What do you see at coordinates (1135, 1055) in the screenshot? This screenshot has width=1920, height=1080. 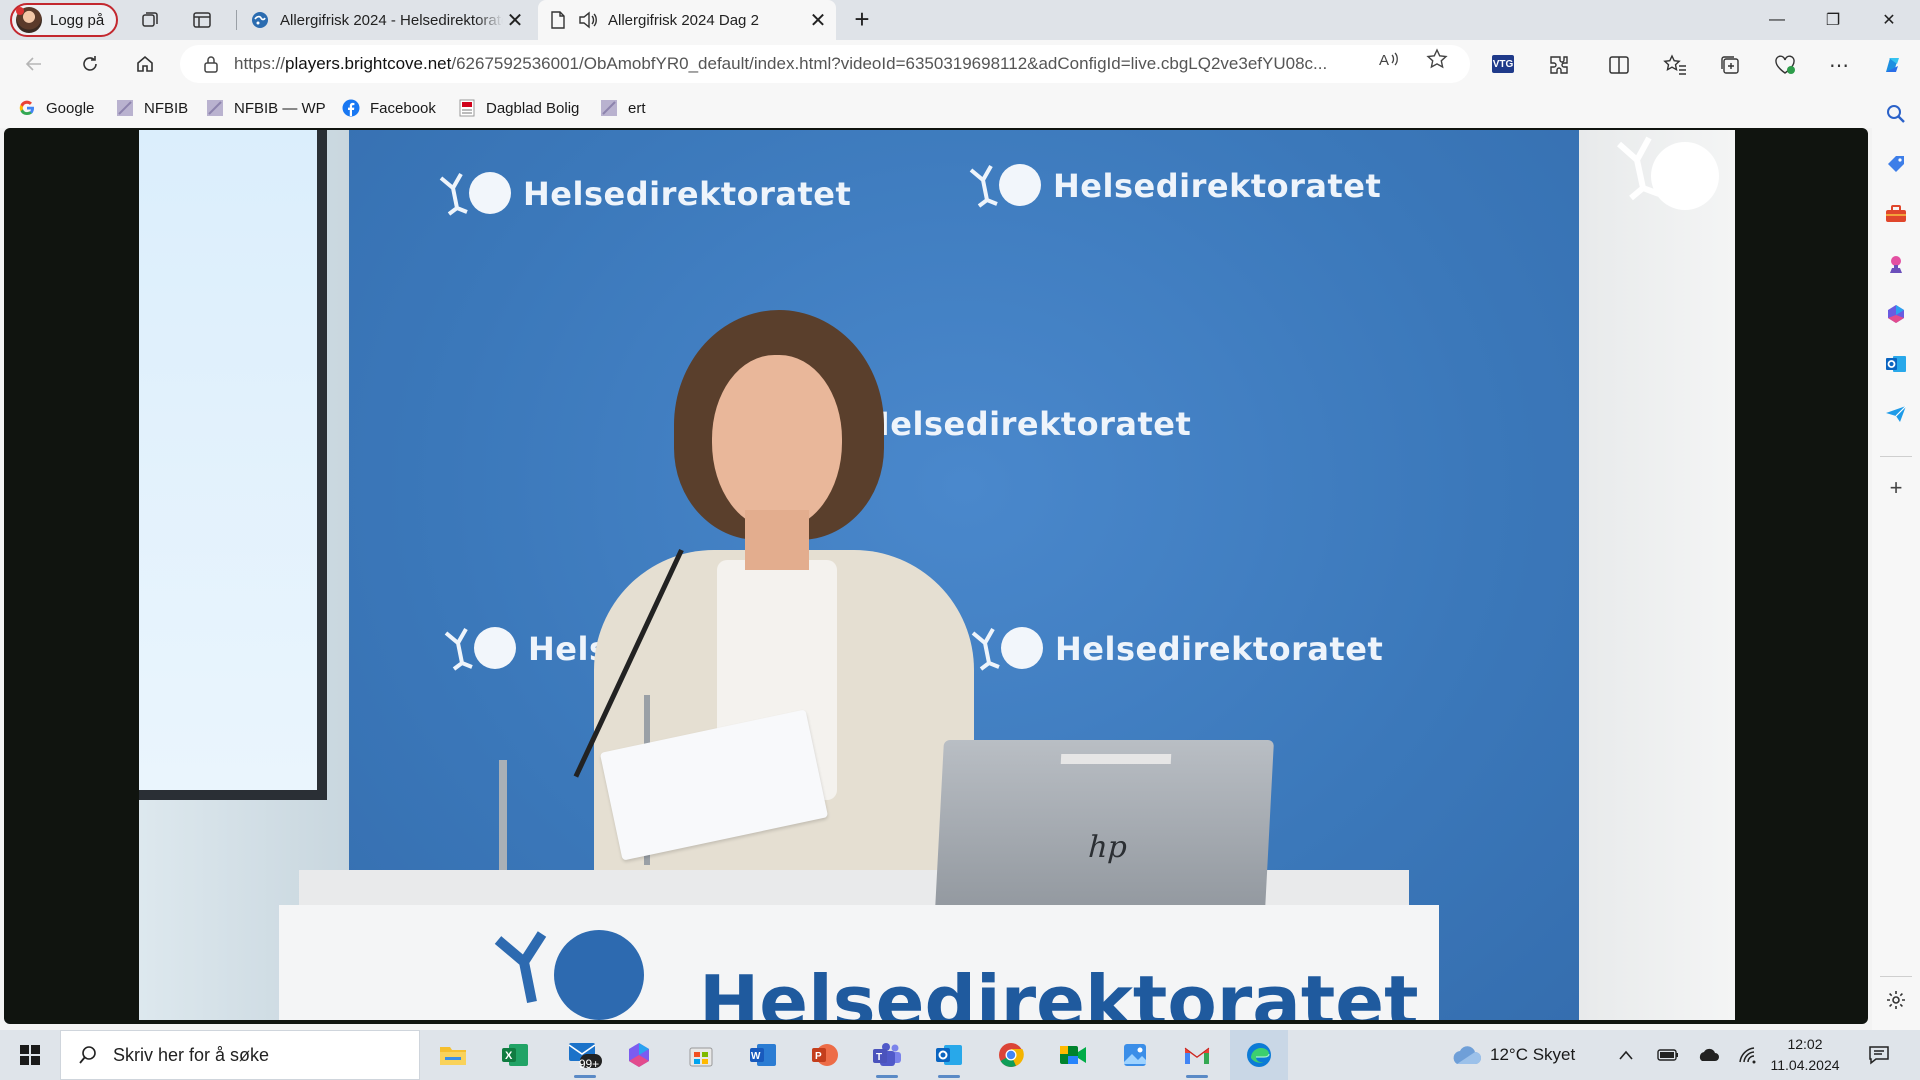 I see `photos-icon` at bounding box center [1135, 1055].